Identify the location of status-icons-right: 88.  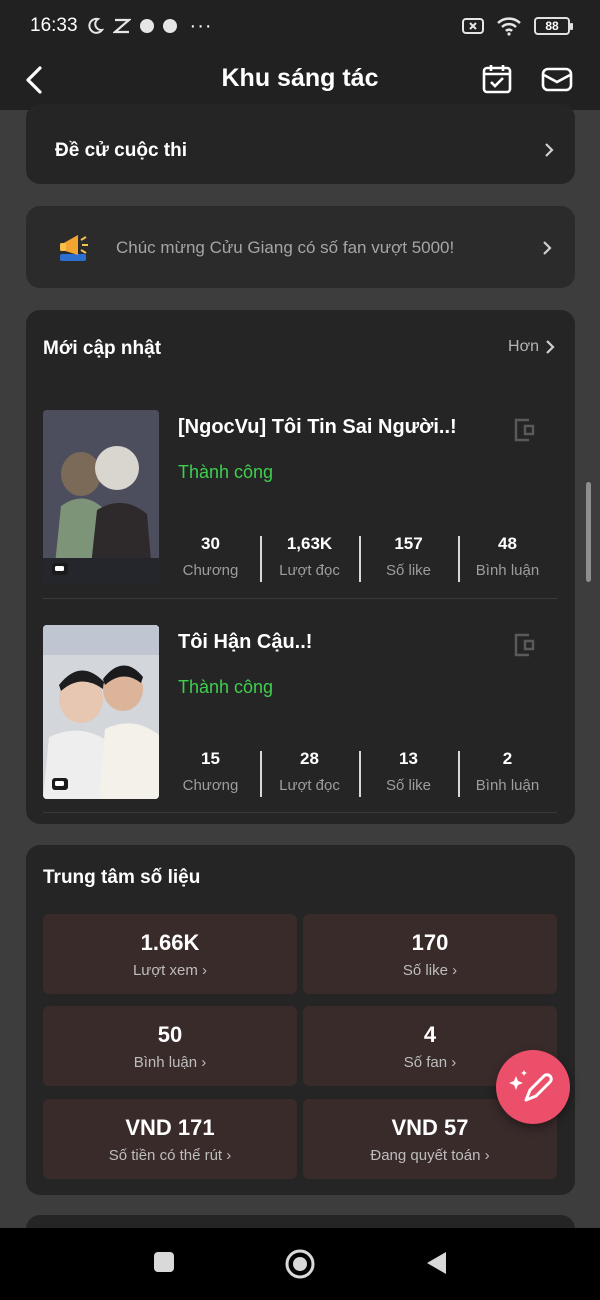
(517, 26).